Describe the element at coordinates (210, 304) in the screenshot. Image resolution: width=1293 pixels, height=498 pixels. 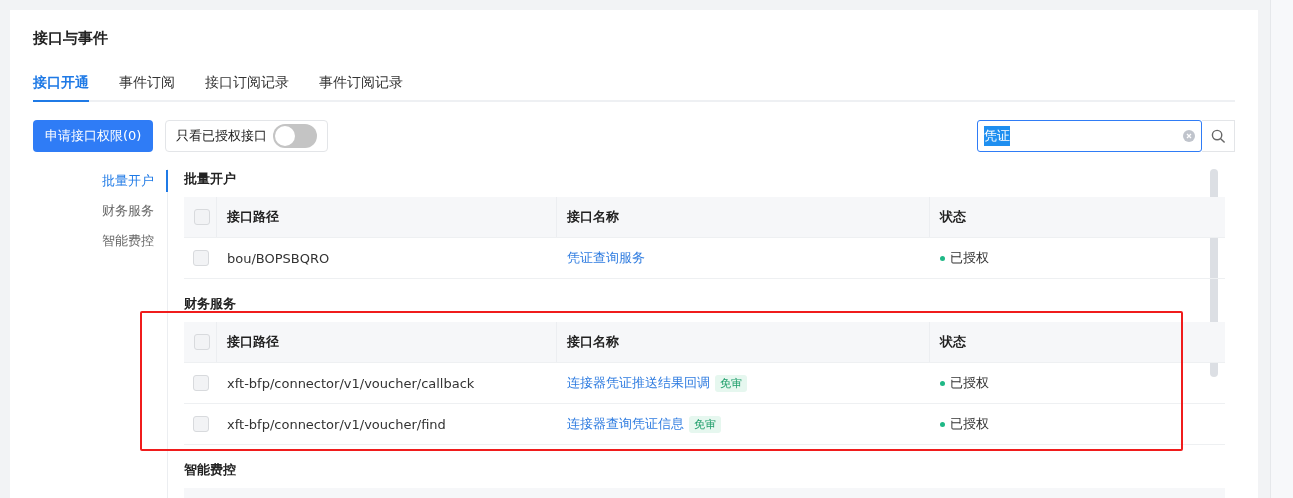
I see `section-title: 财务服务` at that location.